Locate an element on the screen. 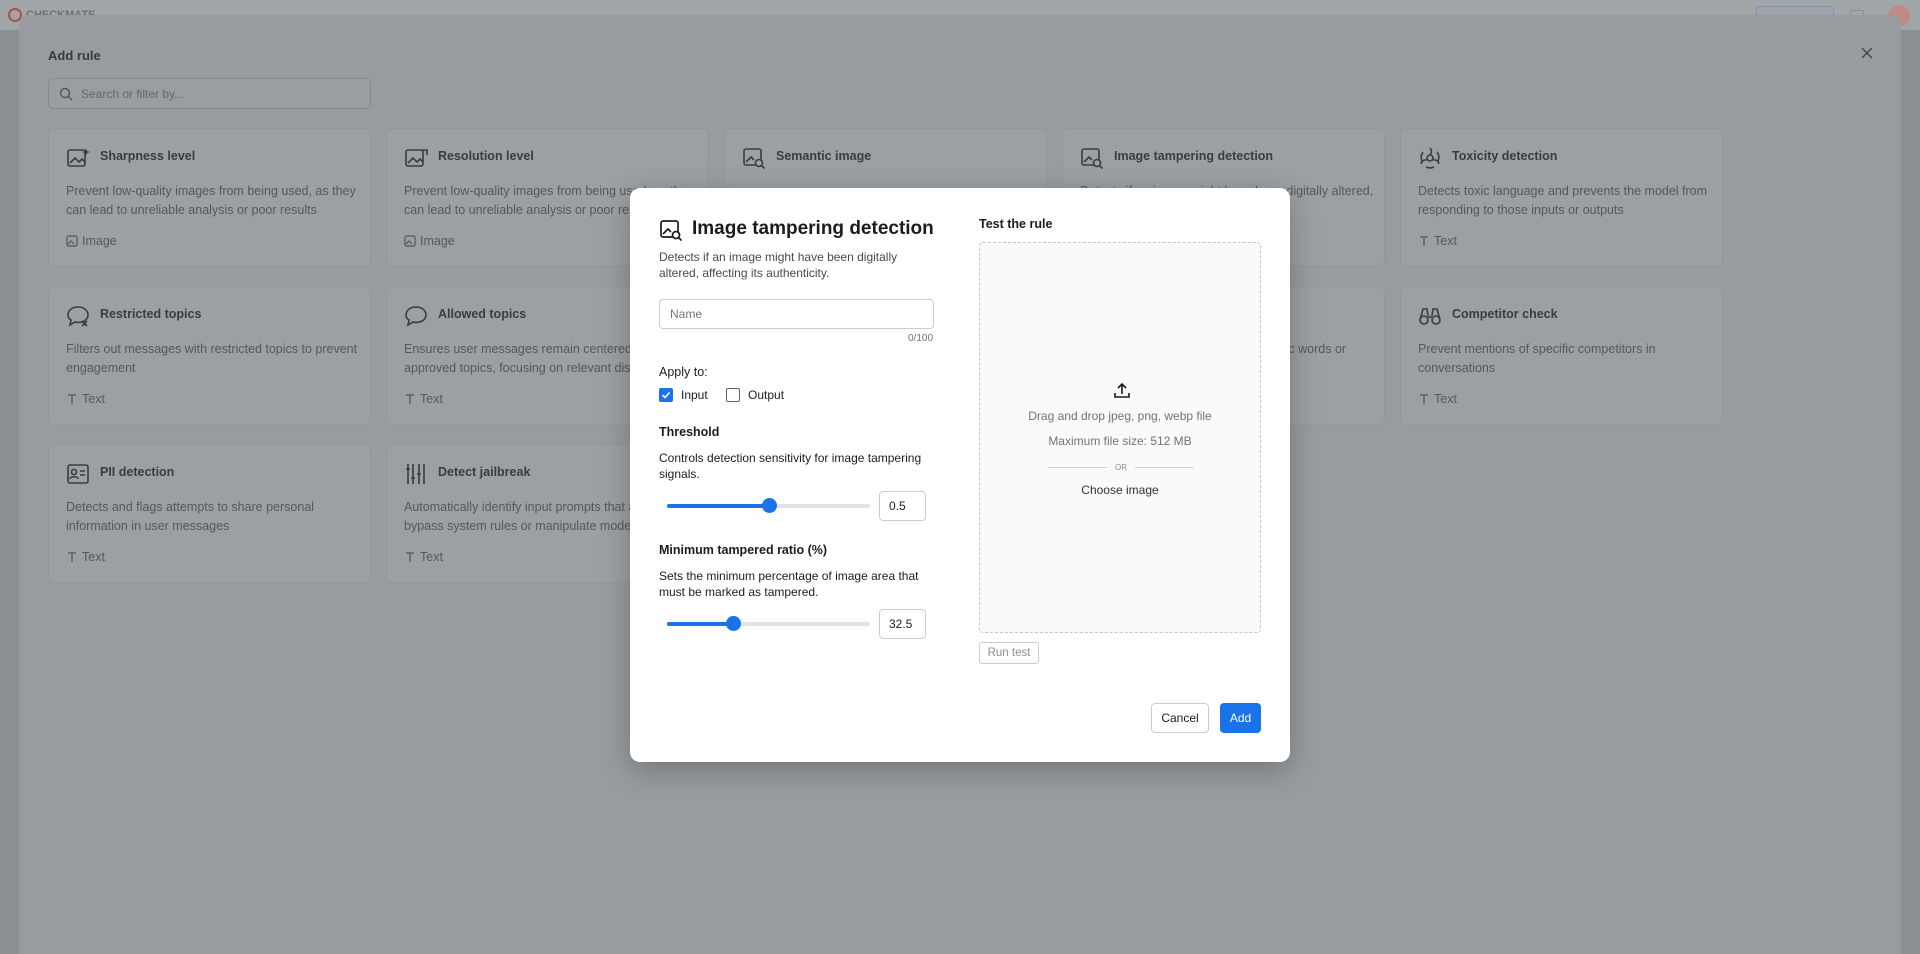 The image size is (1920, 954). choose-image-button: Choose image is located at coordinates (1120, 490).